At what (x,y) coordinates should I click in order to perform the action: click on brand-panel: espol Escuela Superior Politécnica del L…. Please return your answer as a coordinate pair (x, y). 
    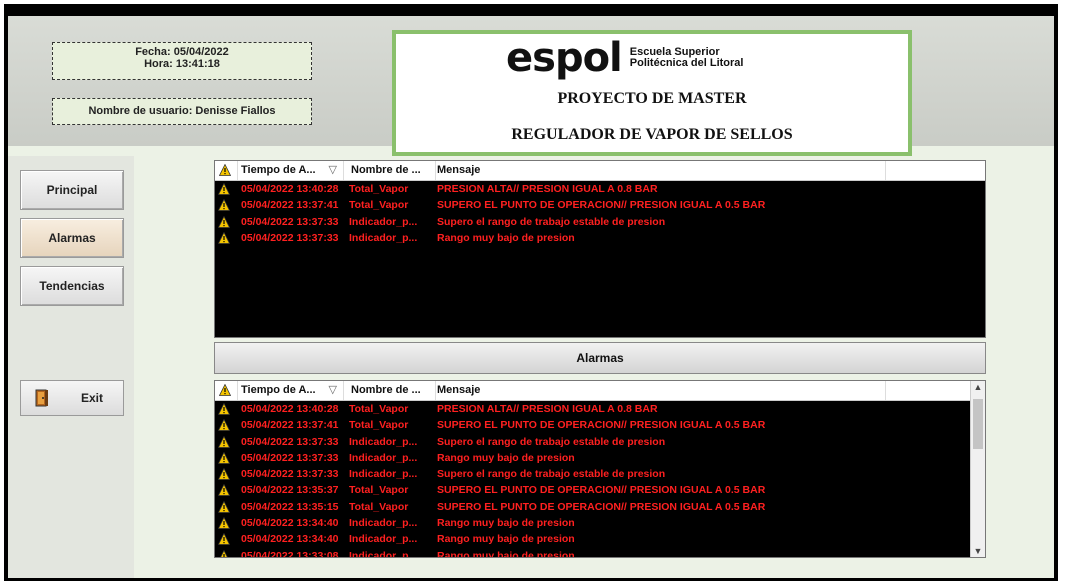
    Looking at the image, I should click on (652, 93).